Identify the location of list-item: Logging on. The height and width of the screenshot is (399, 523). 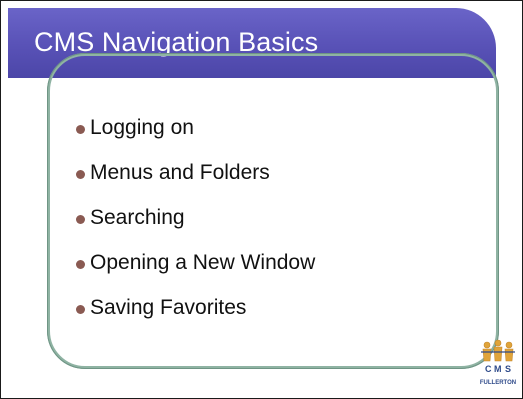
(195, 128).